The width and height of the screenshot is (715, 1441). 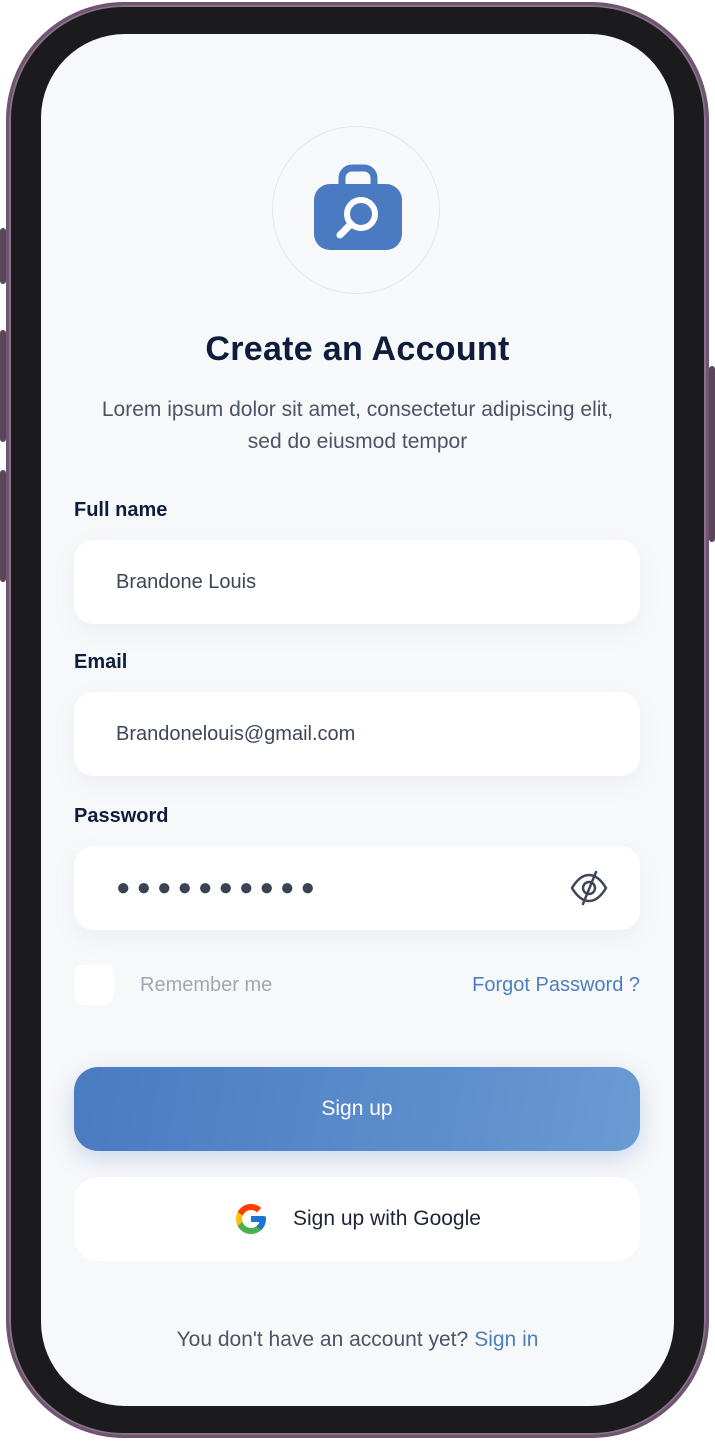 I want to click on sign-up-label: Sign up, so click(x=357, y=1108).